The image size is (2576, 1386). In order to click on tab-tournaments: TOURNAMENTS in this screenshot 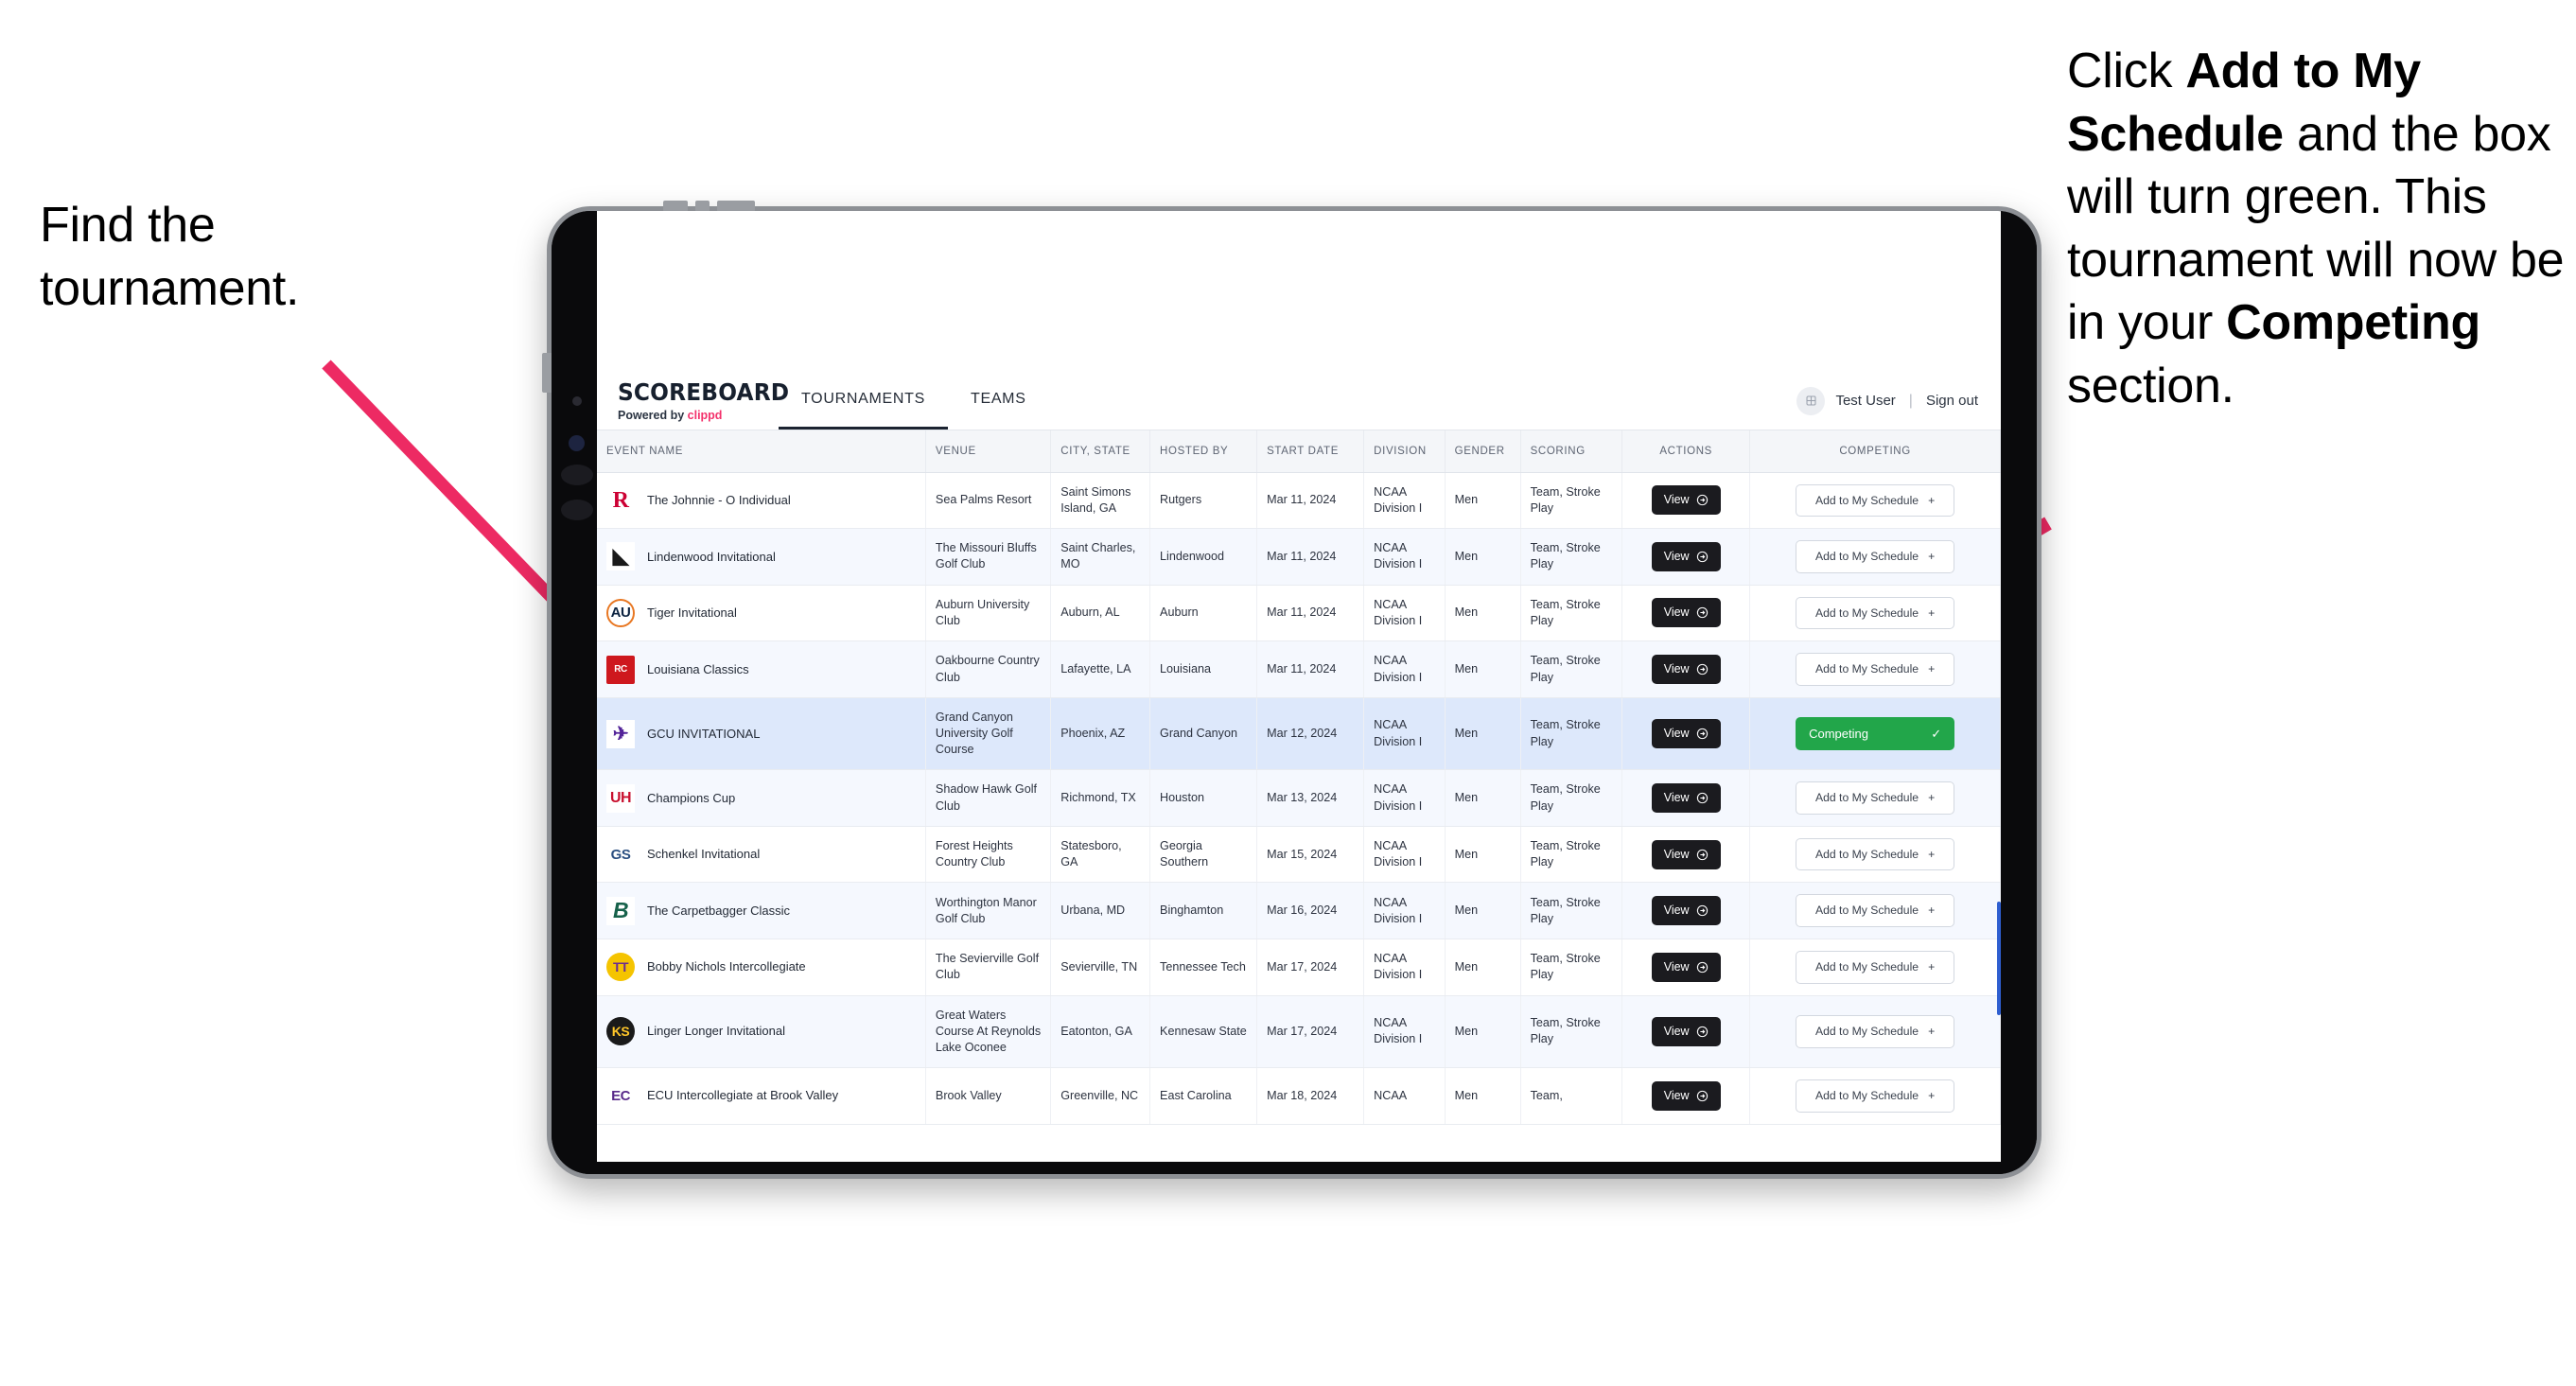, I will do `click(864, 401)`.